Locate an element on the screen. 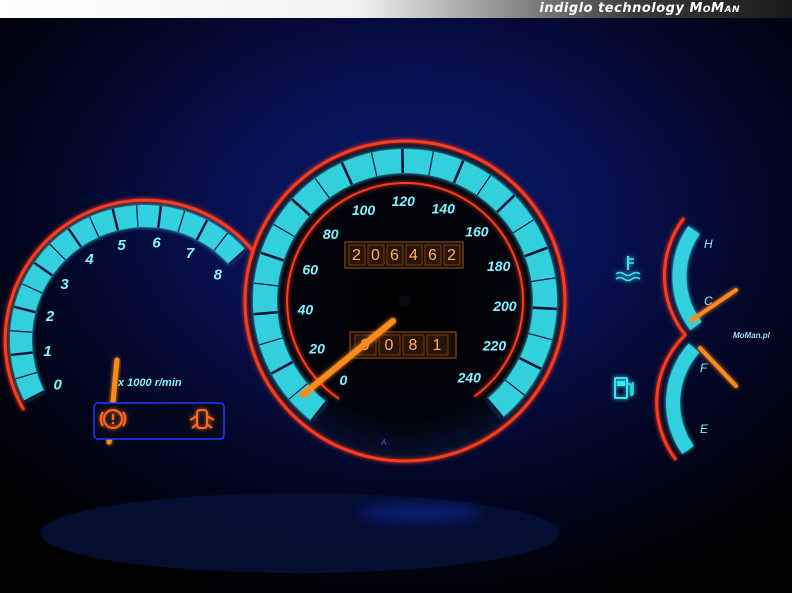  speedometer-label: 80 is located at coordinates (331, 234).